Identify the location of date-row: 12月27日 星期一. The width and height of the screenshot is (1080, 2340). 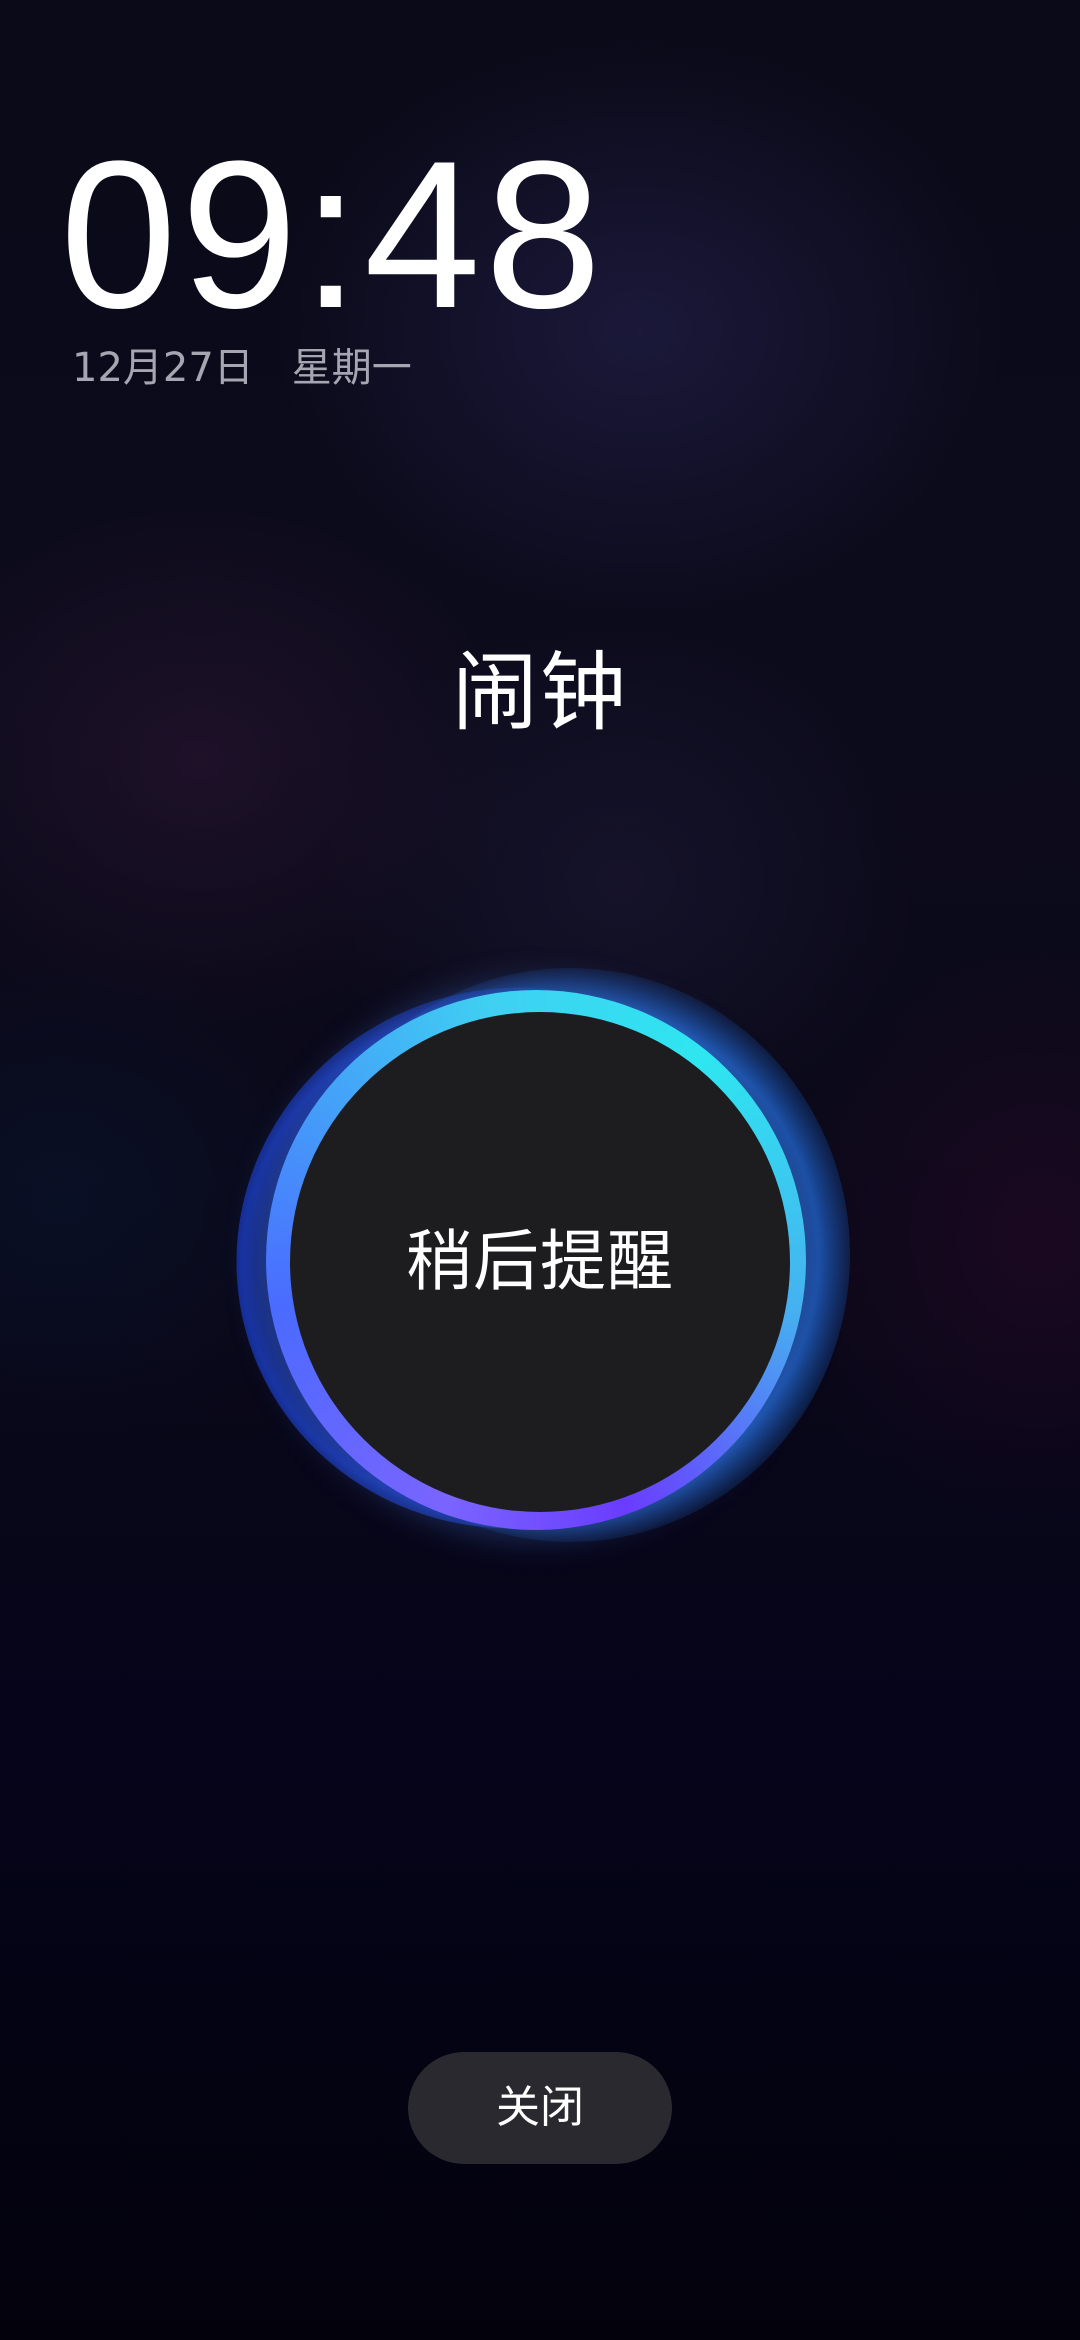
(242, 368).